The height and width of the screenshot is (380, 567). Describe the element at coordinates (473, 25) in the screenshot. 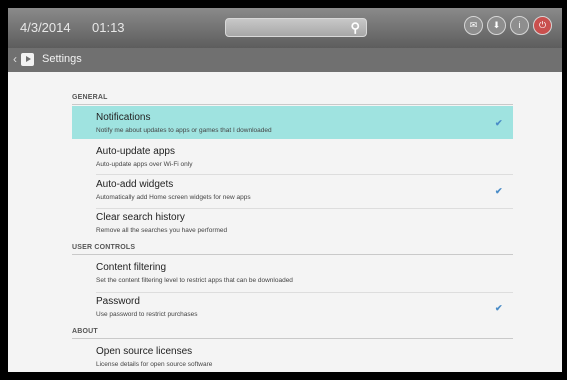

I see `mail-icon: ✉` at that location.